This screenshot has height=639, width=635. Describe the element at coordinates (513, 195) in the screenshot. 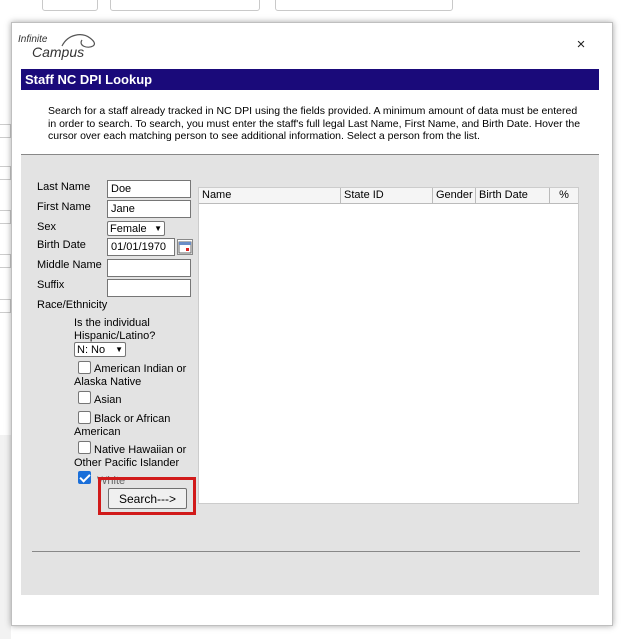

I see `column-birth-date: Birth Date` at that location.